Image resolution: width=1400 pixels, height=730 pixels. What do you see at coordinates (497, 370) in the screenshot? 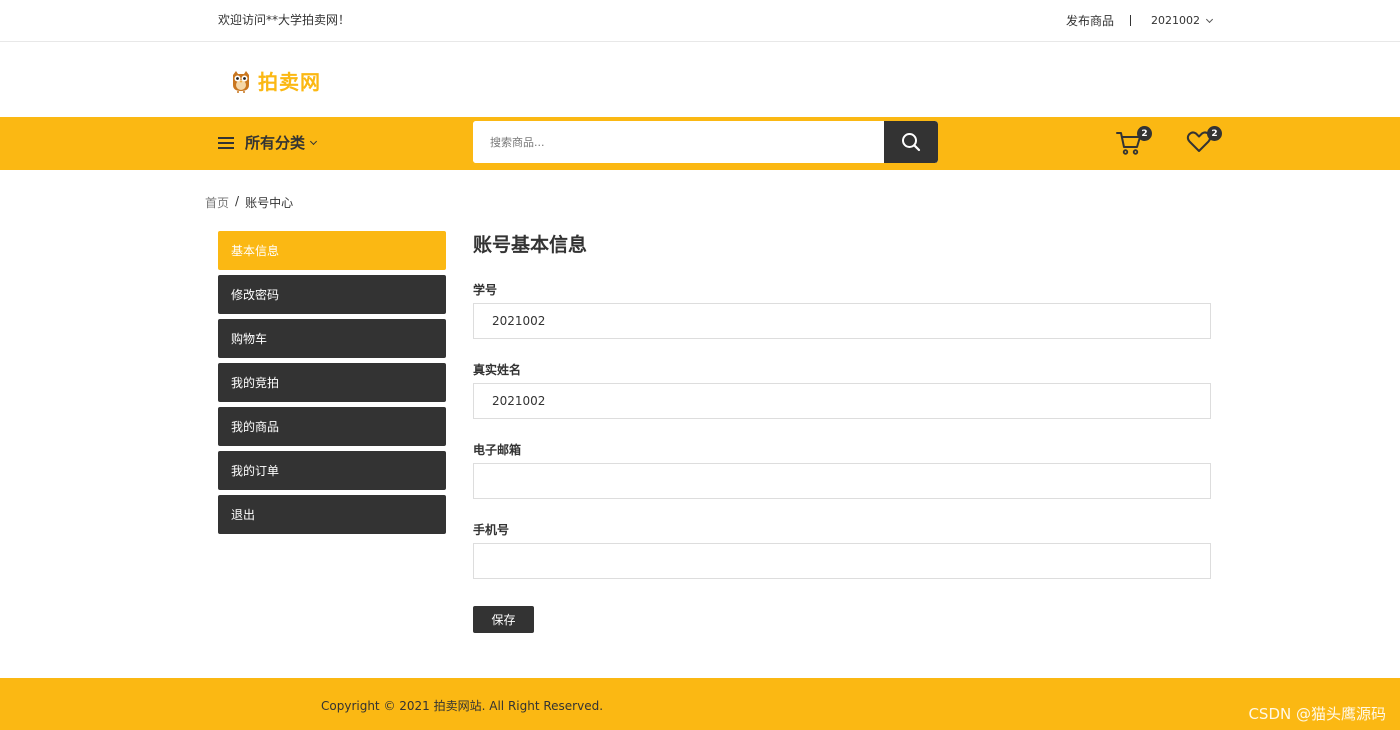
I see `real-name-label: 真实姓名` at bounding box center [497, 370].